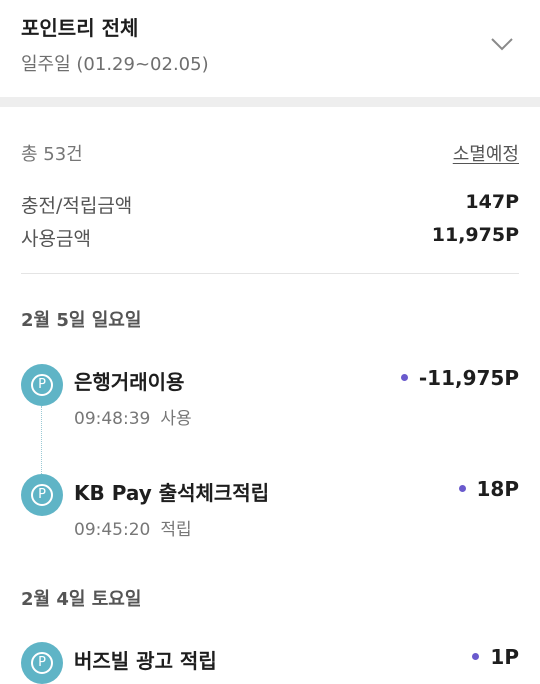 Image resolution: width=540 pixels, height=684 pixels. Describe the element at coordinates (129, 382) in the screenshot. I see `transaction-name: 은행거래이용` at that location.